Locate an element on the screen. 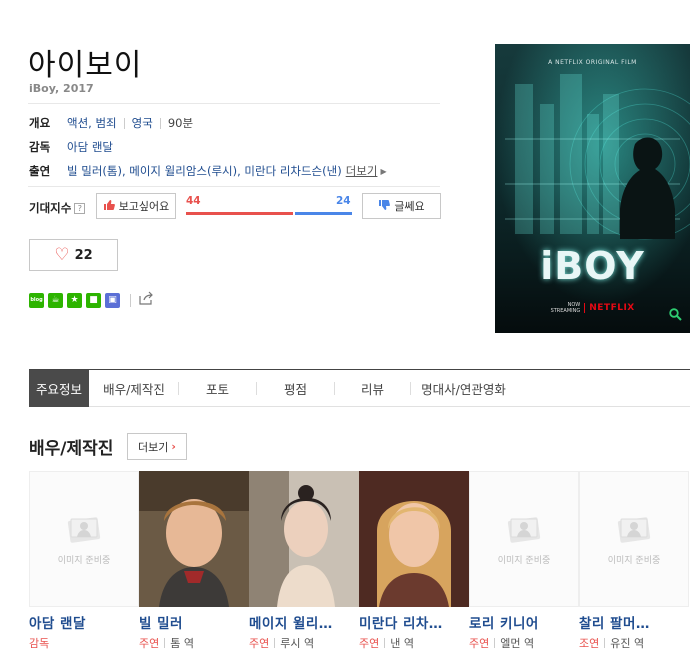 The height and width of the screenshot is (670, 700). poster-brand: NETFLIX is located at coordinates (612, 308).